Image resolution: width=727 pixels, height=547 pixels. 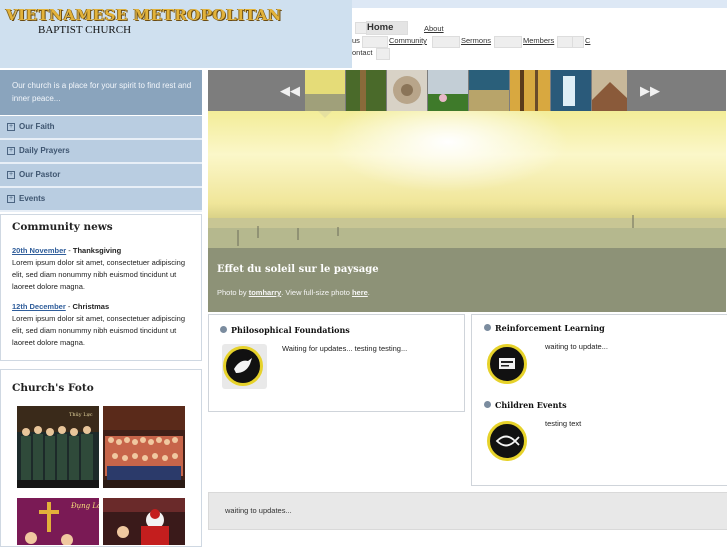 I want to click on news-headline: Christmas, so click(x=91, y=306).